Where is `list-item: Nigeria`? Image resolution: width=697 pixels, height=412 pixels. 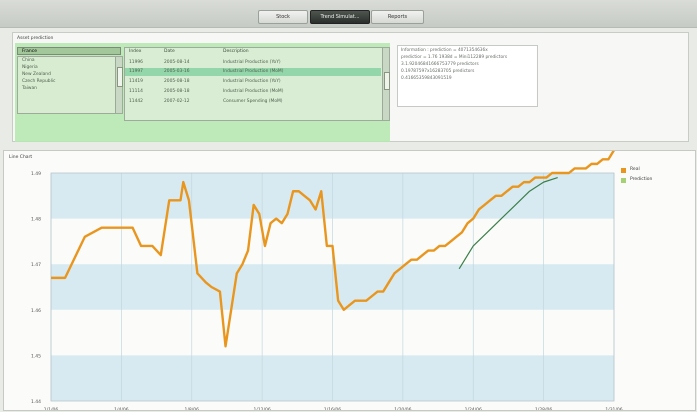
list-item: Nigeria is located at coordinates (70, 67).